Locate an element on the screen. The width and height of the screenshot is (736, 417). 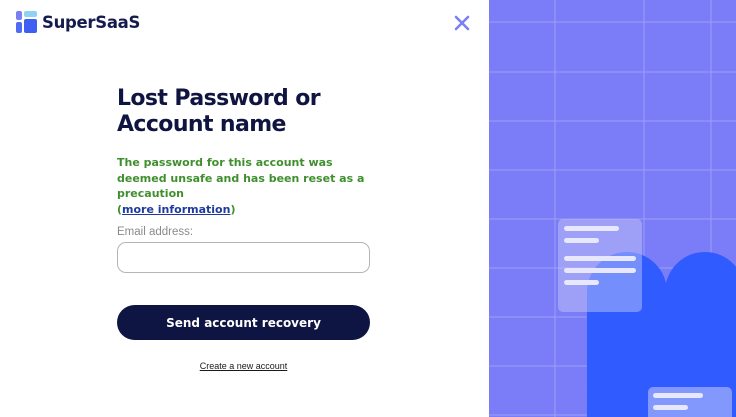
page-title: Lost Password or Account name is located at coordinates (247, 112).